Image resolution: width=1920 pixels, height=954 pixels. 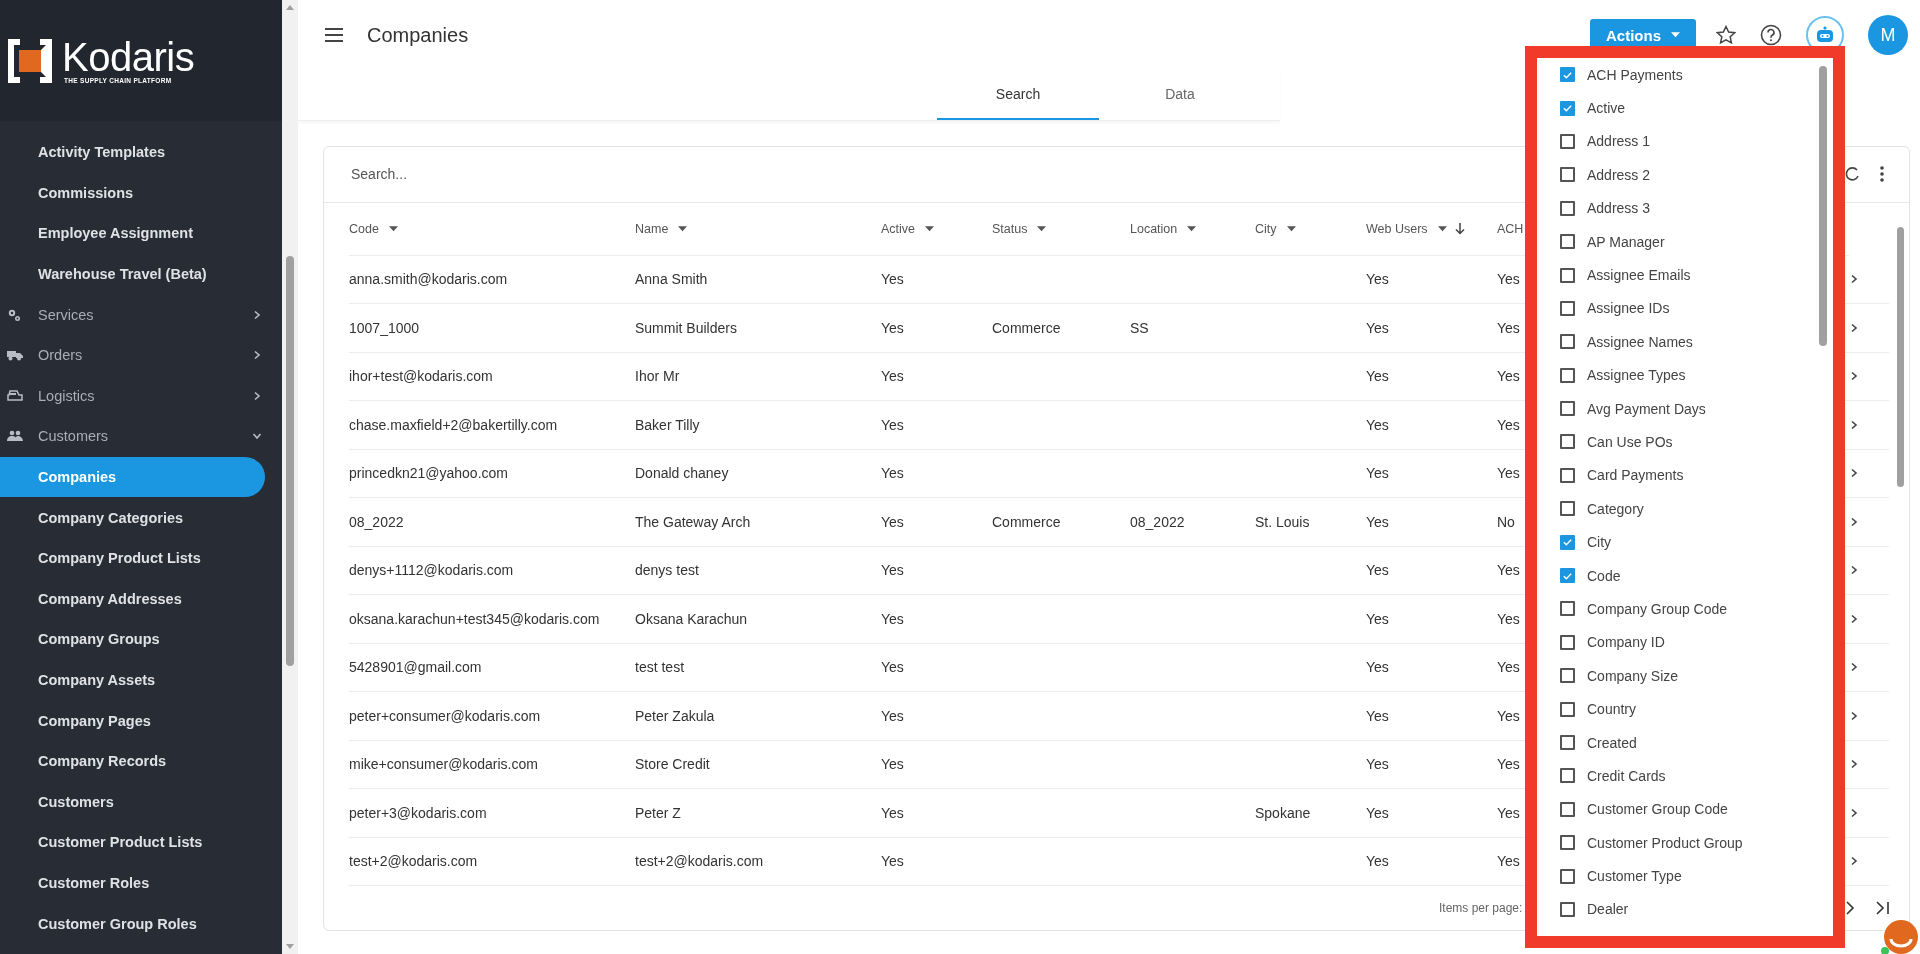 What do you see at coordinates (1640, 341) in the screenshot?
I see `option-label: Assignee Names` at bounding box center [1640, 341].